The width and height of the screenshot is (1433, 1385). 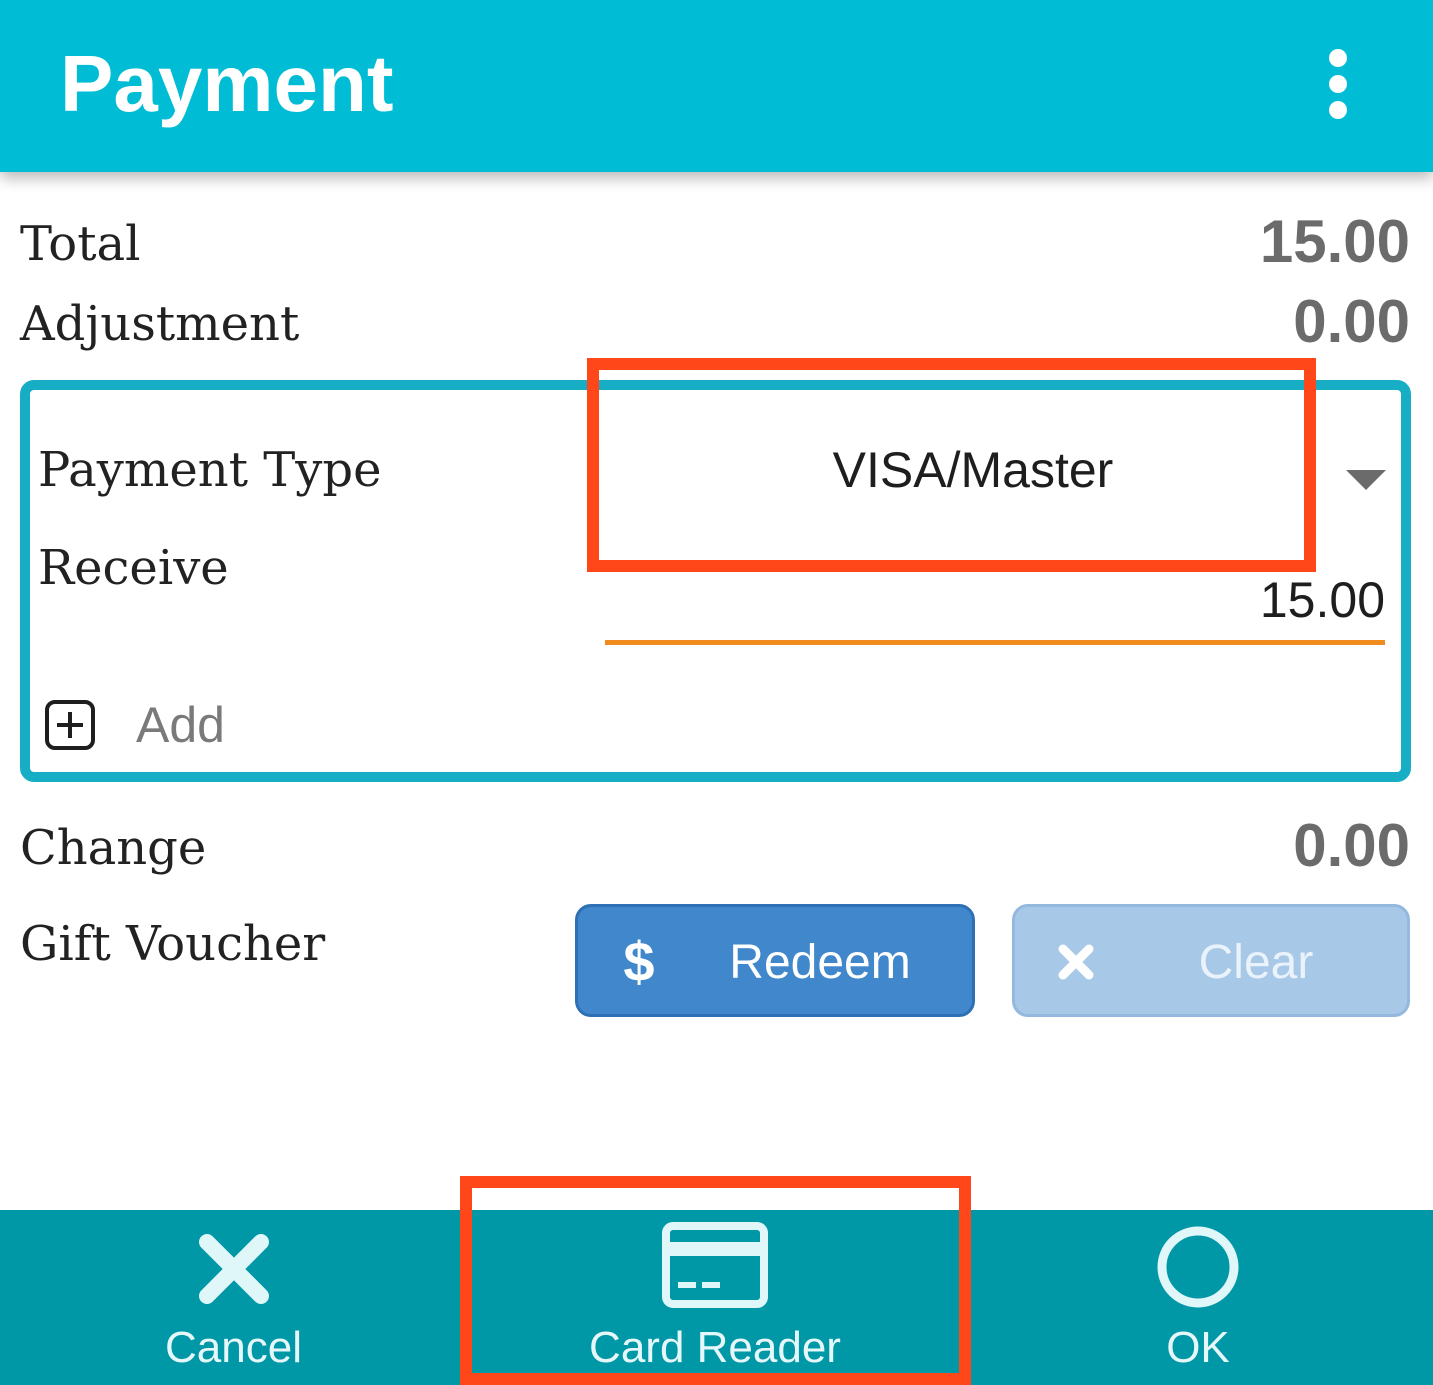 I want to click on more-vert-icon, so click(x=1338, y=84).